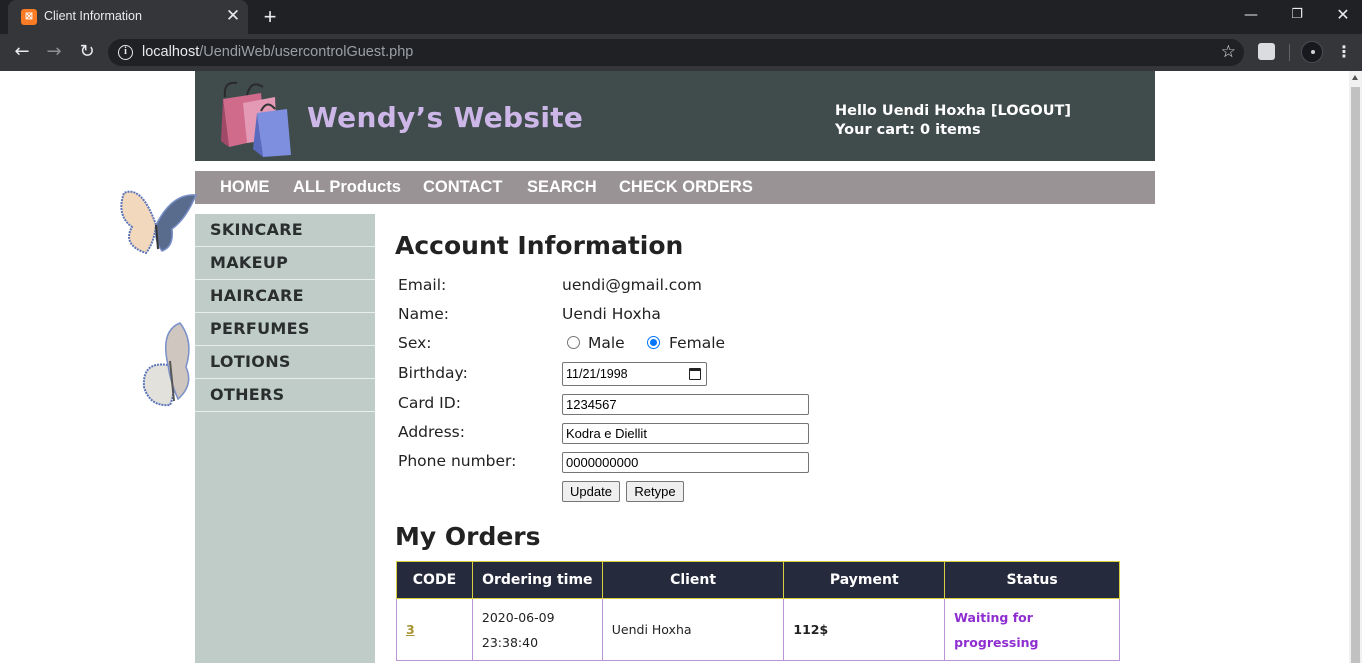 Image resolution: width=1362 pixels, height=663 pixels. I want to click on sidebar-item-label: OTHERS, so click(247, 394).